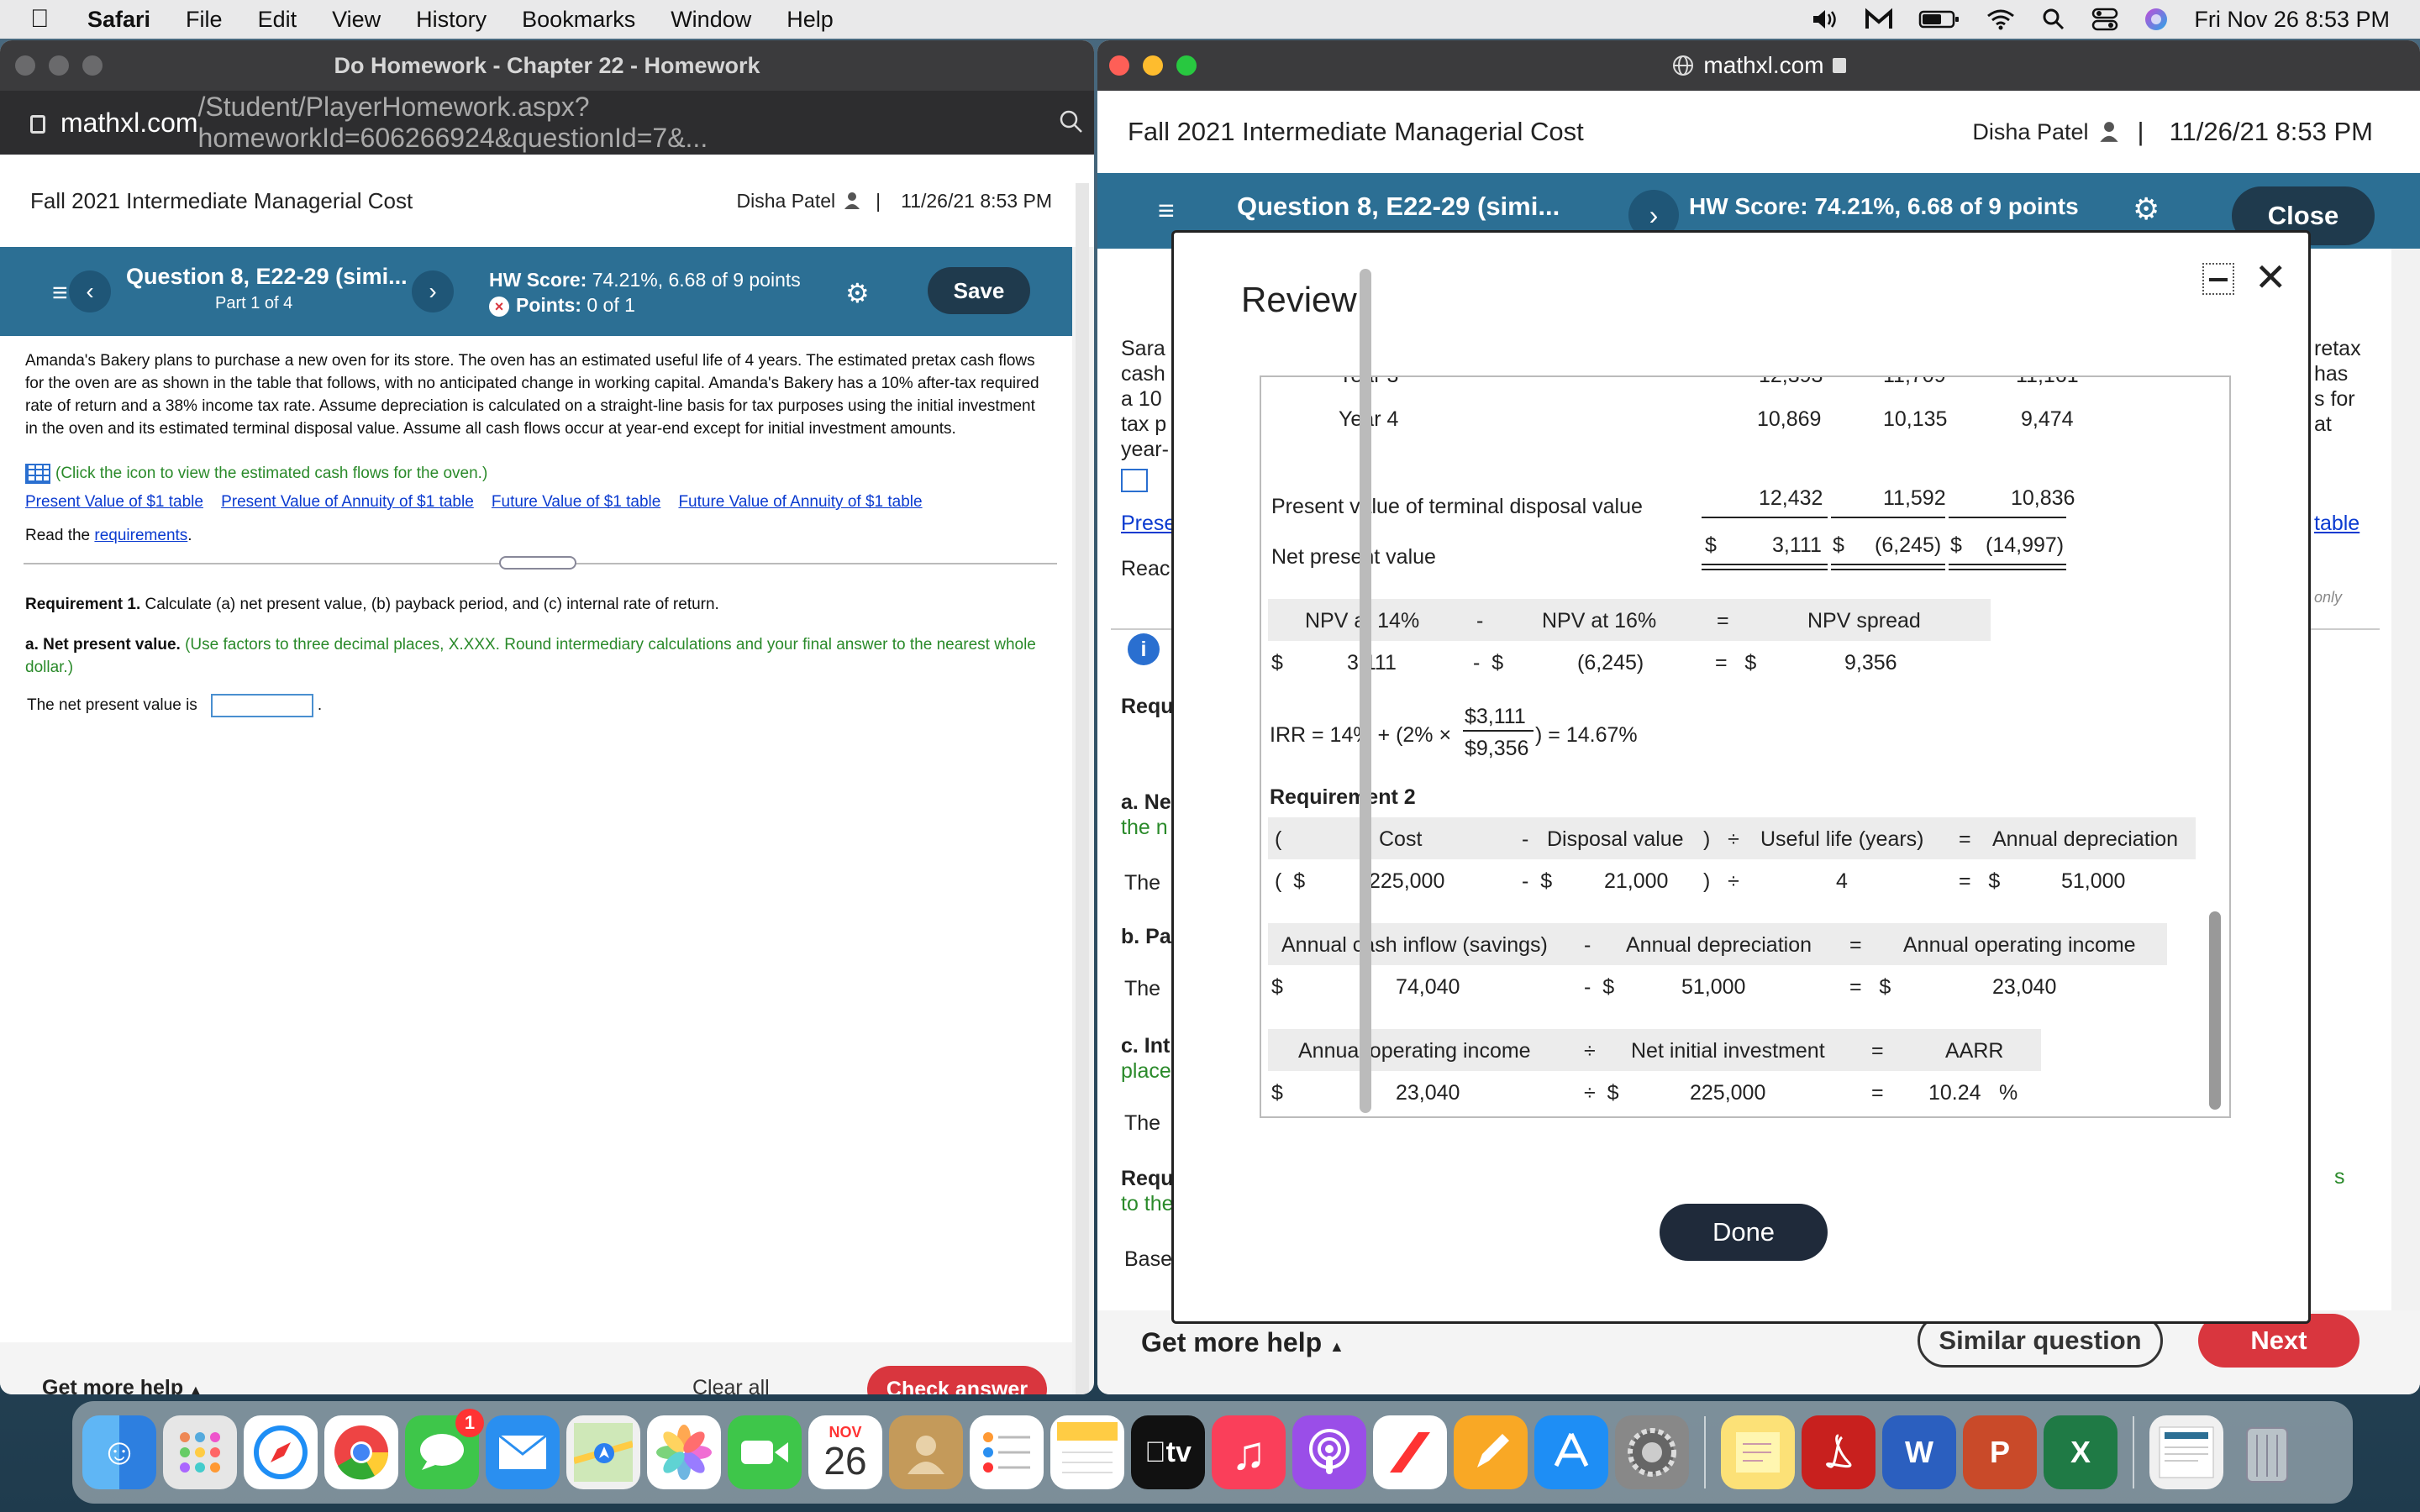 This screenshot has height=1512, width=2420. Describe the element at coordinates (603, 1452) in the screenshot. I see `maps-icon` at that location.